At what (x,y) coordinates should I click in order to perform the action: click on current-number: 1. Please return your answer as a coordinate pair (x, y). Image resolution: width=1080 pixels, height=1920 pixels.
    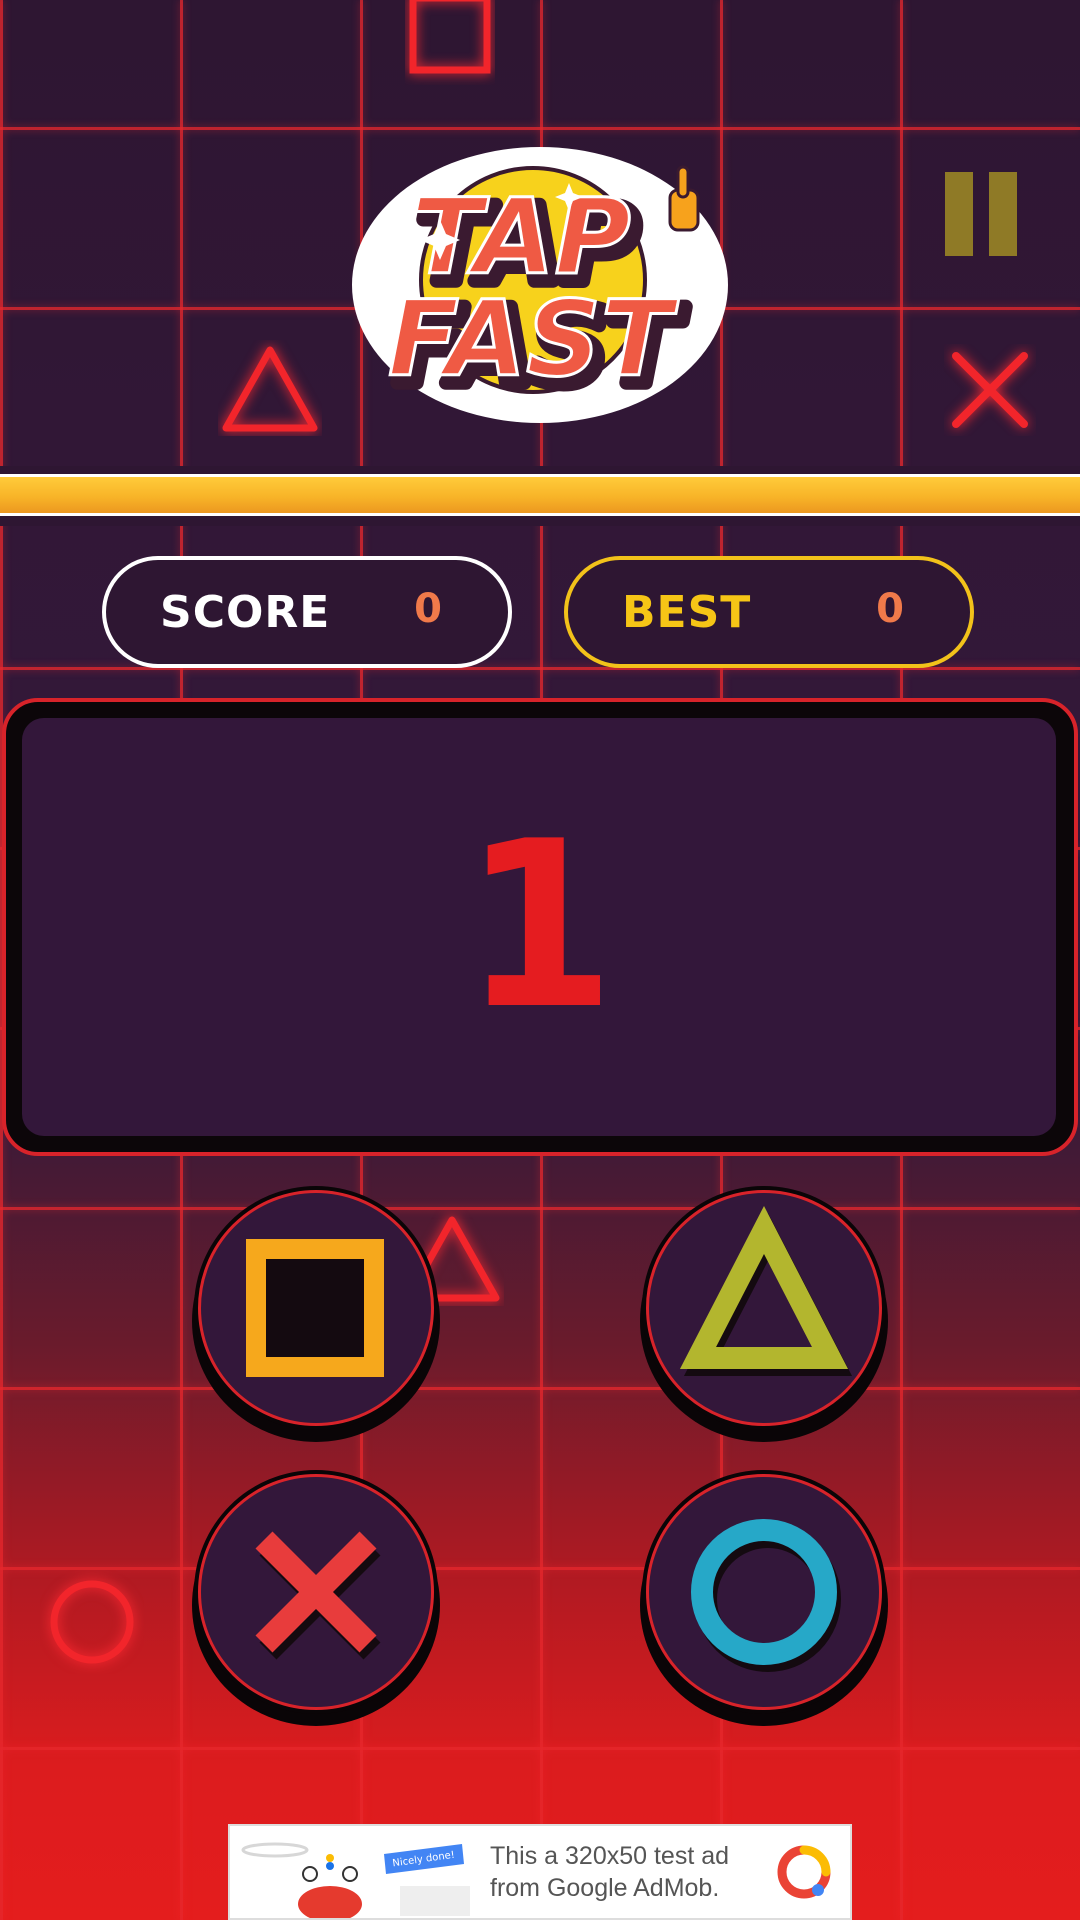
    Looking at the image, I should click on (539, 926).